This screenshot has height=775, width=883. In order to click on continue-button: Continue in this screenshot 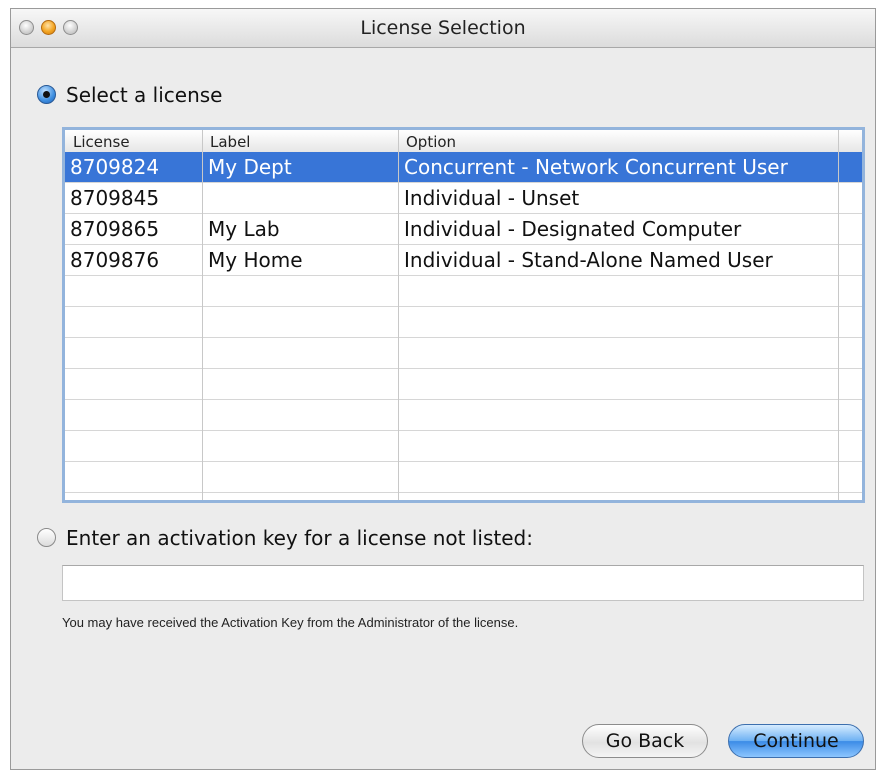, I will do `click(796, 741)`.